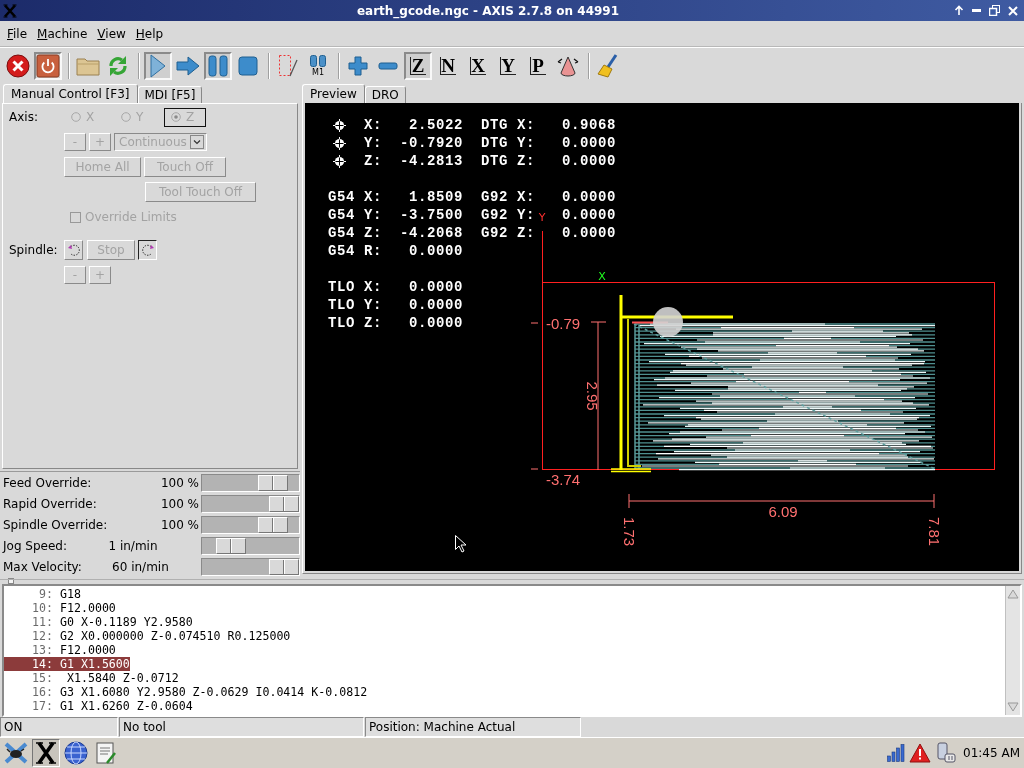  What do you see at coordinates (46, 753) in the screenshot?
I see `taskbar-button` at bounding box center [46, 753].